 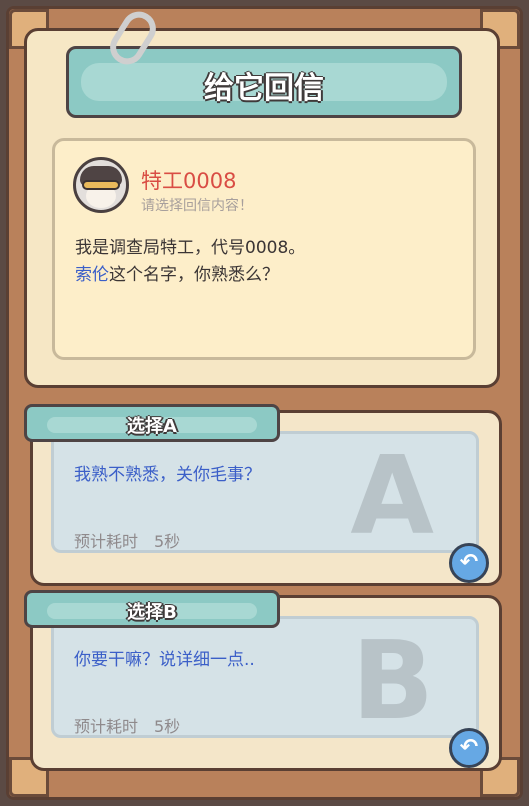 What do you see at coordinates (189, 181) in the screenshot?
I see `sender-name: 特工0008` at bounding box center [189, 181].